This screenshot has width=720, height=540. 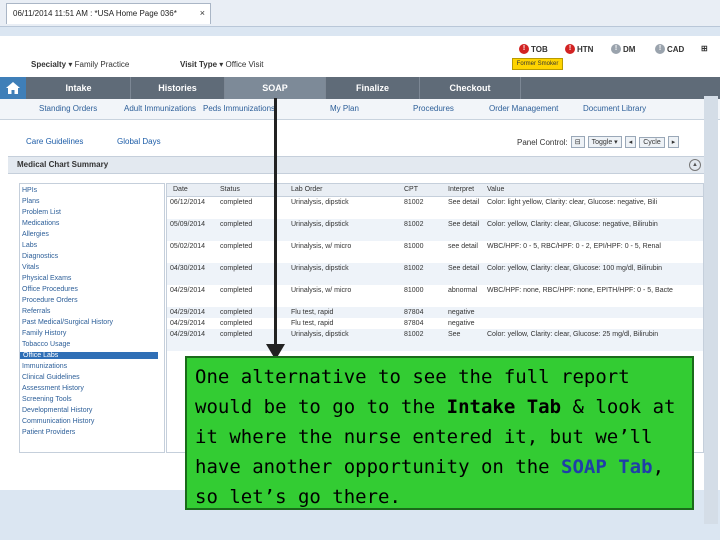 I want to click on subnav-procedures: Procedures, so click(x=433, y=108).